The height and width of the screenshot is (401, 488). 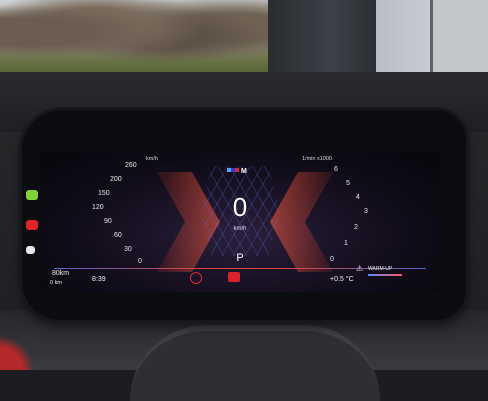 What do you see at coordinates (348, 183) in the screenshot?
I see `rpm-tick-5: 5` at bounding box center [348, 183].